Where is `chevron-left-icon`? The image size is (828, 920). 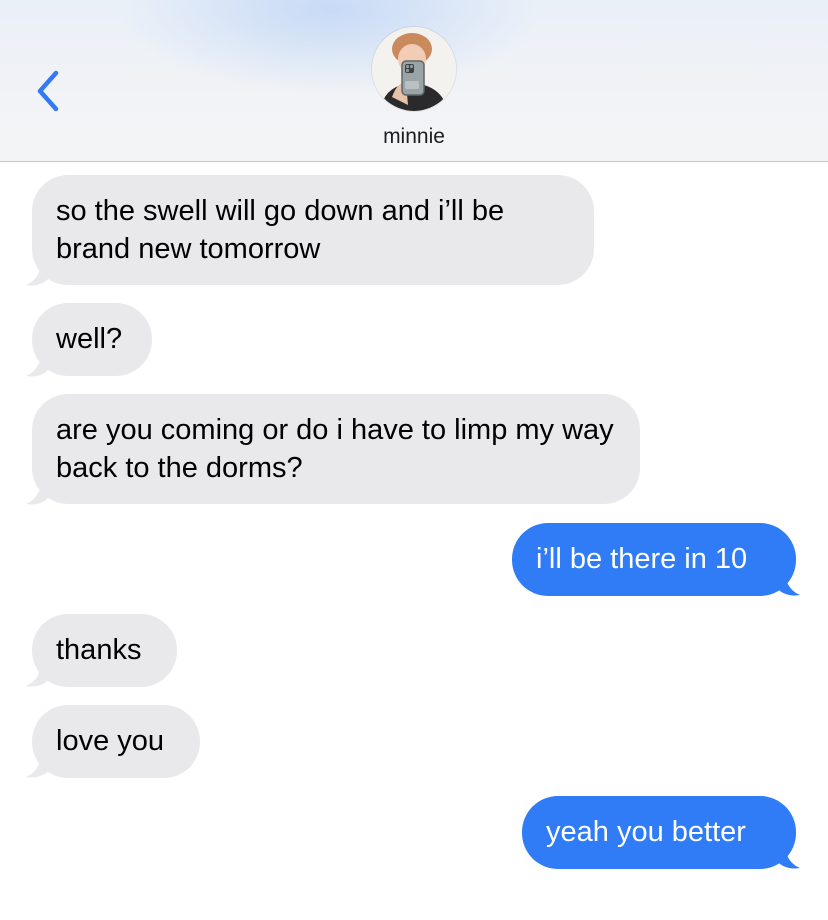 chevron-left-icon is located at coordinates (48, 91).